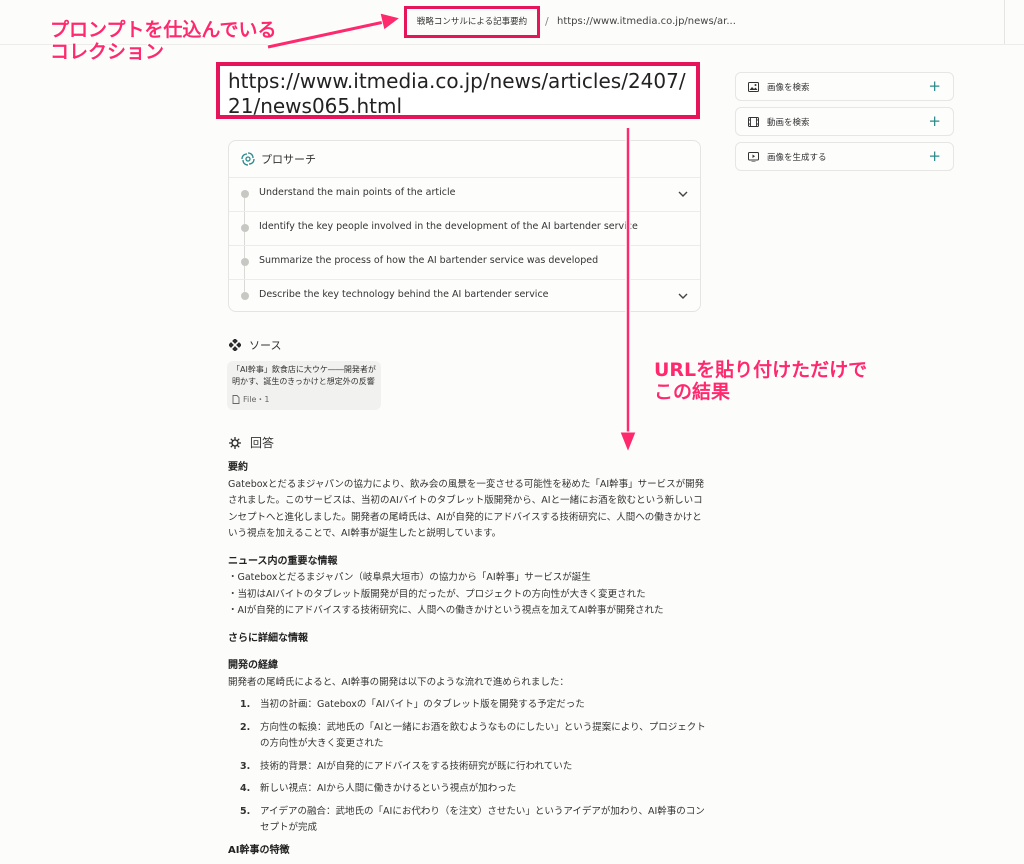  Describe the element at coordinates (844, 86) in the screenshot. I see `search-images-button: 画像を検索 +` at that location.